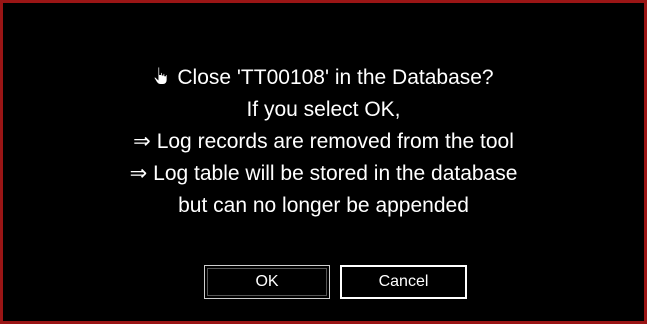 This screenshot has height=324, width=647. Describe the element at coordinates (323, 205) in the screenshot. I see `dialog-consequence-line-3: but can no longer be appended` at that location.